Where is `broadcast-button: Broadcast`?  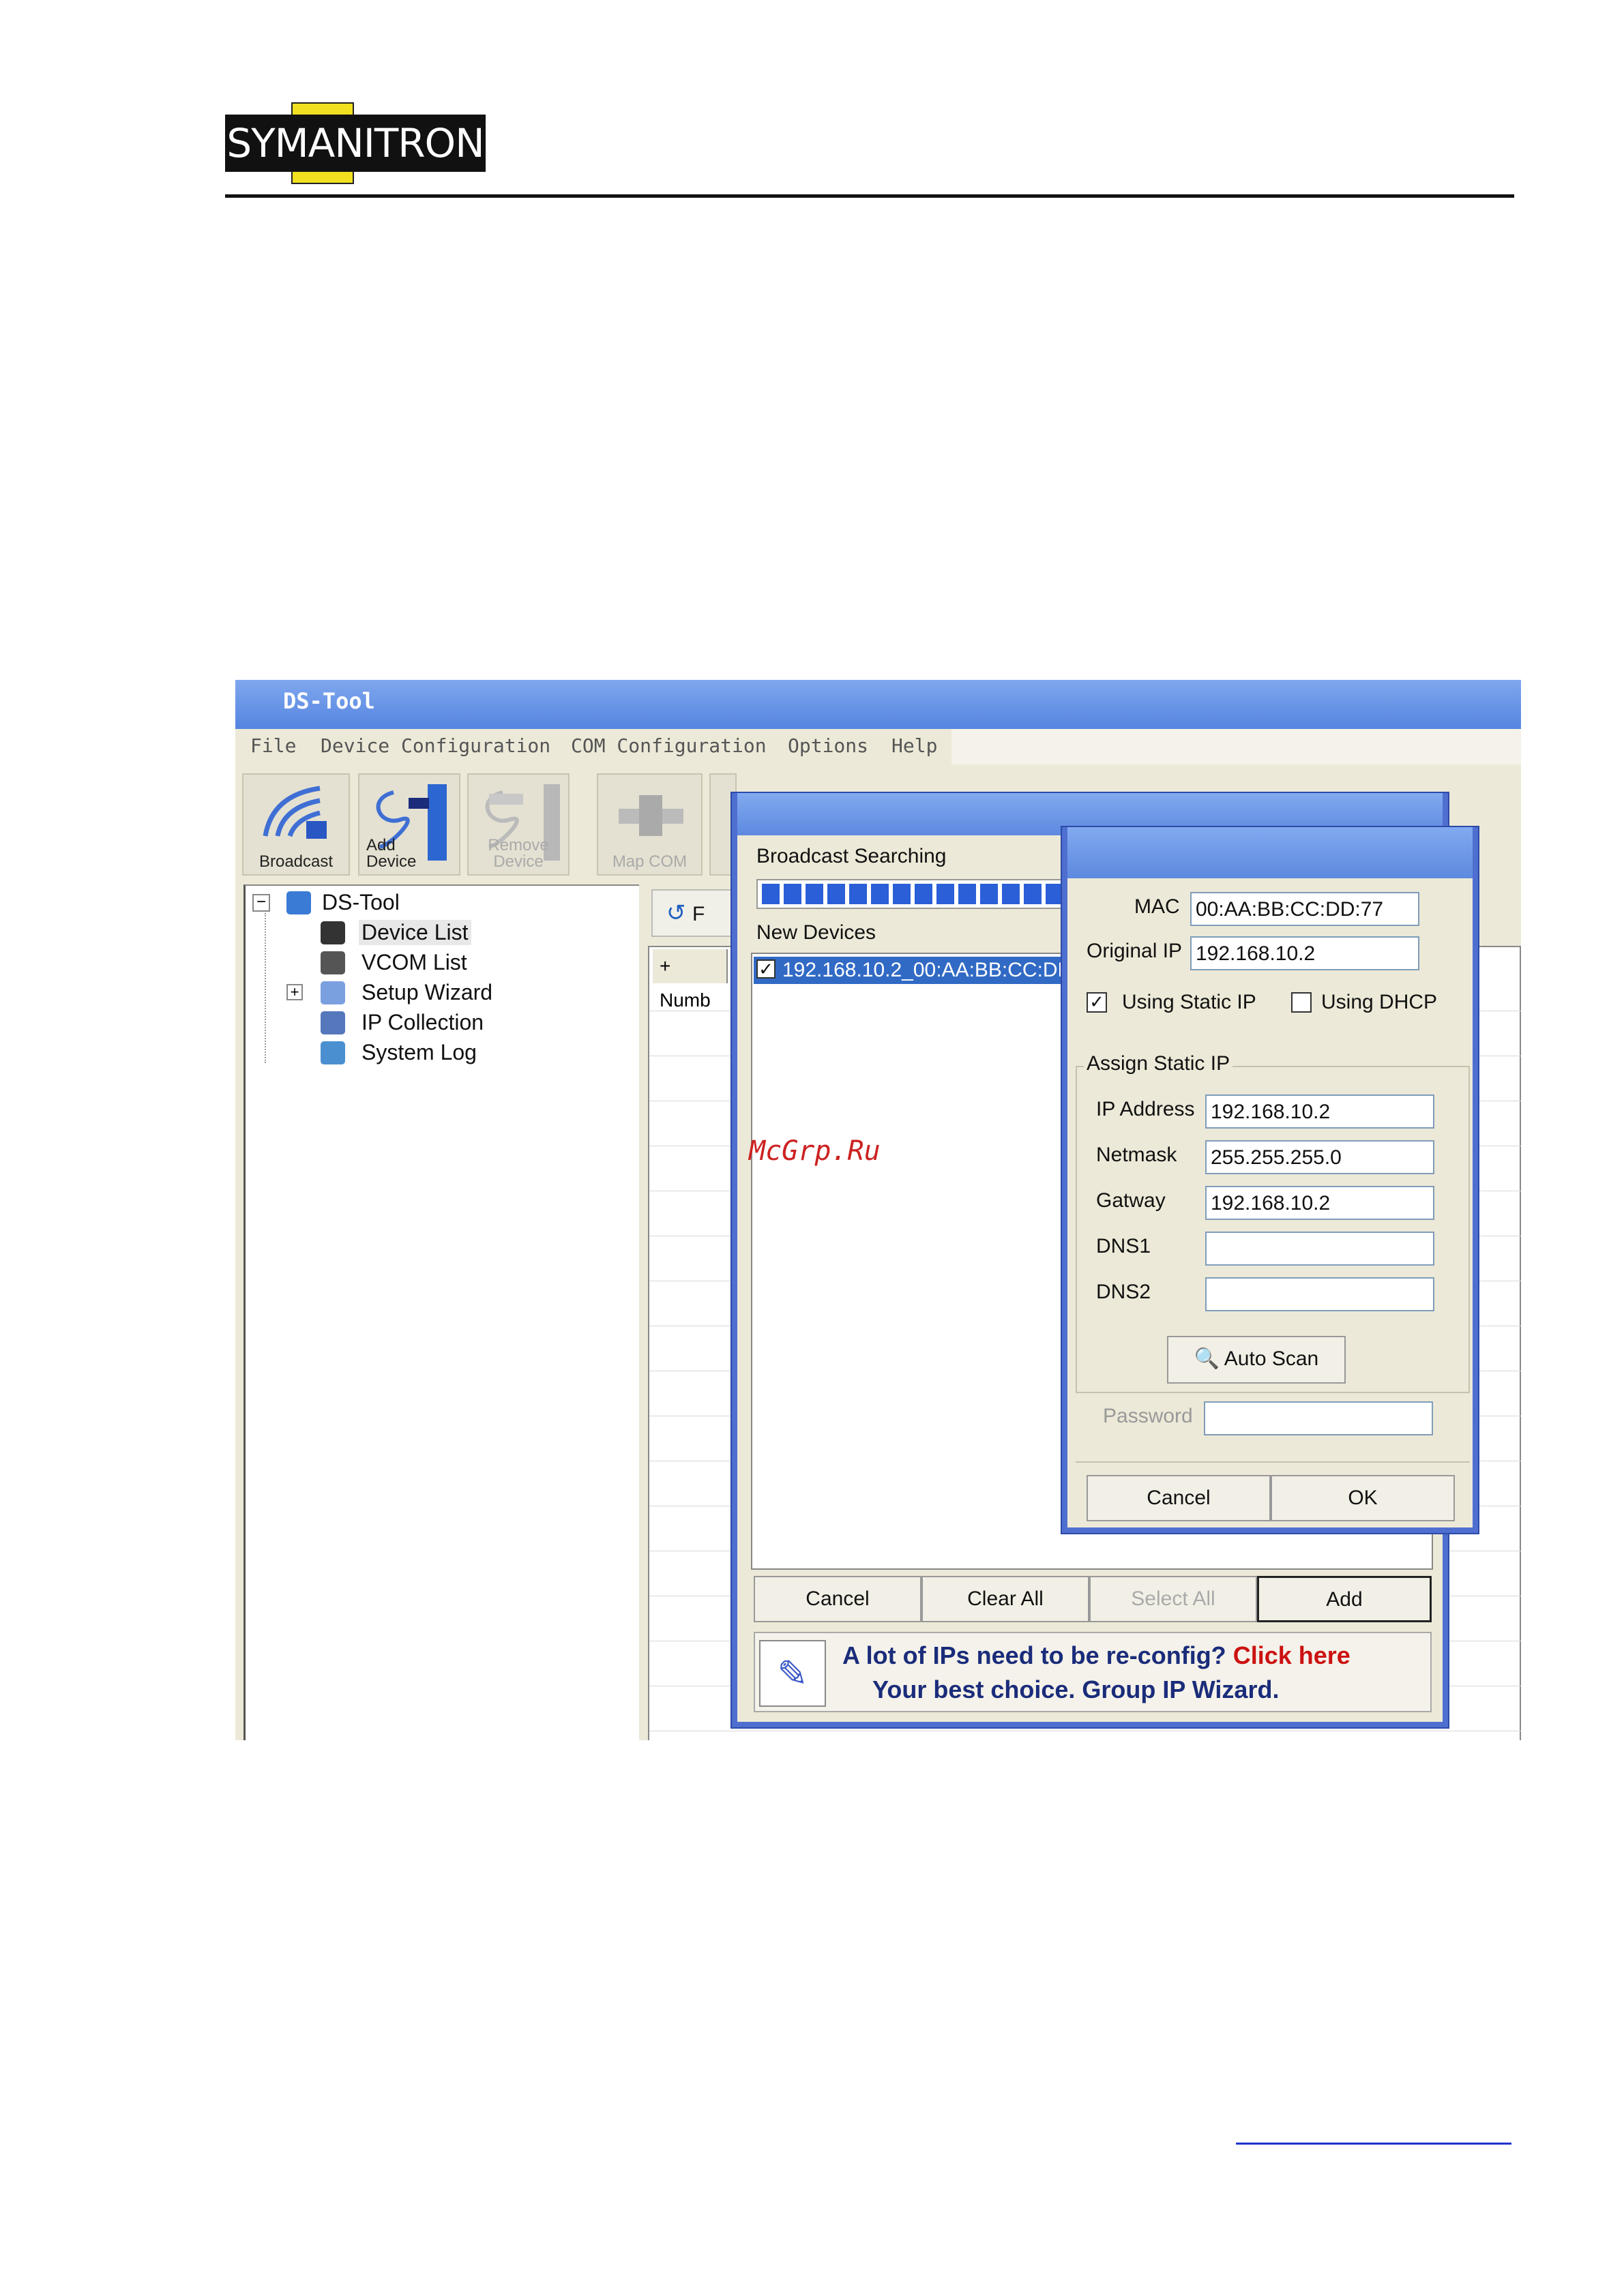 broadcast-button: Broadcast is located at coordinates (296, 824).